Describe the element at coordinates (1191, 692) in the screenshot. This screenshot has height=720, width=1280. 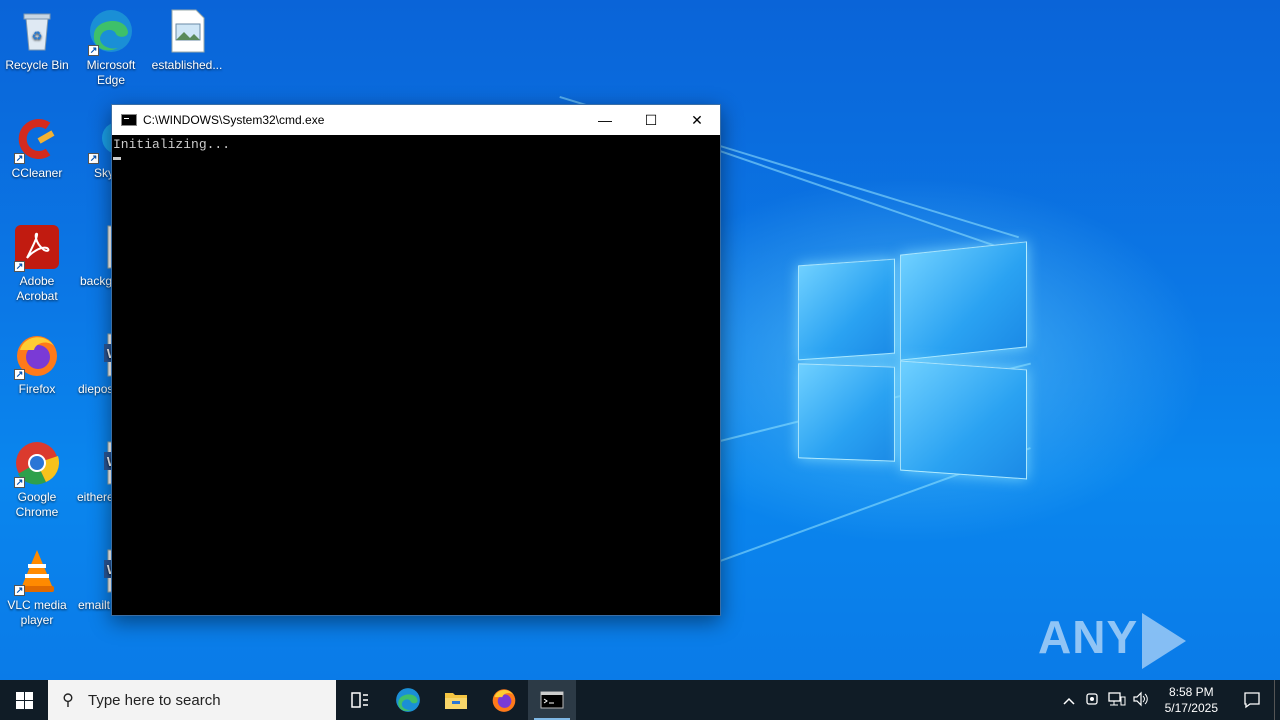
I see `clock-time: 8:58 PM` at that location.